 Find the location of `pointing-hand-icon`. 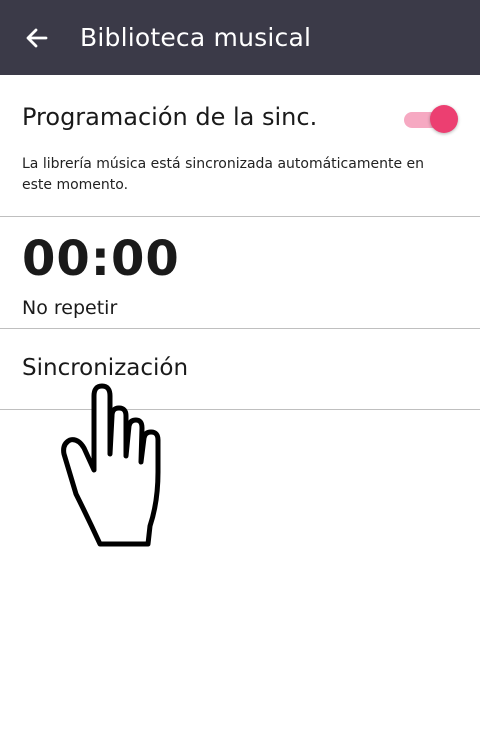

pointing-hand-icon is located at coordinates (111, 465).